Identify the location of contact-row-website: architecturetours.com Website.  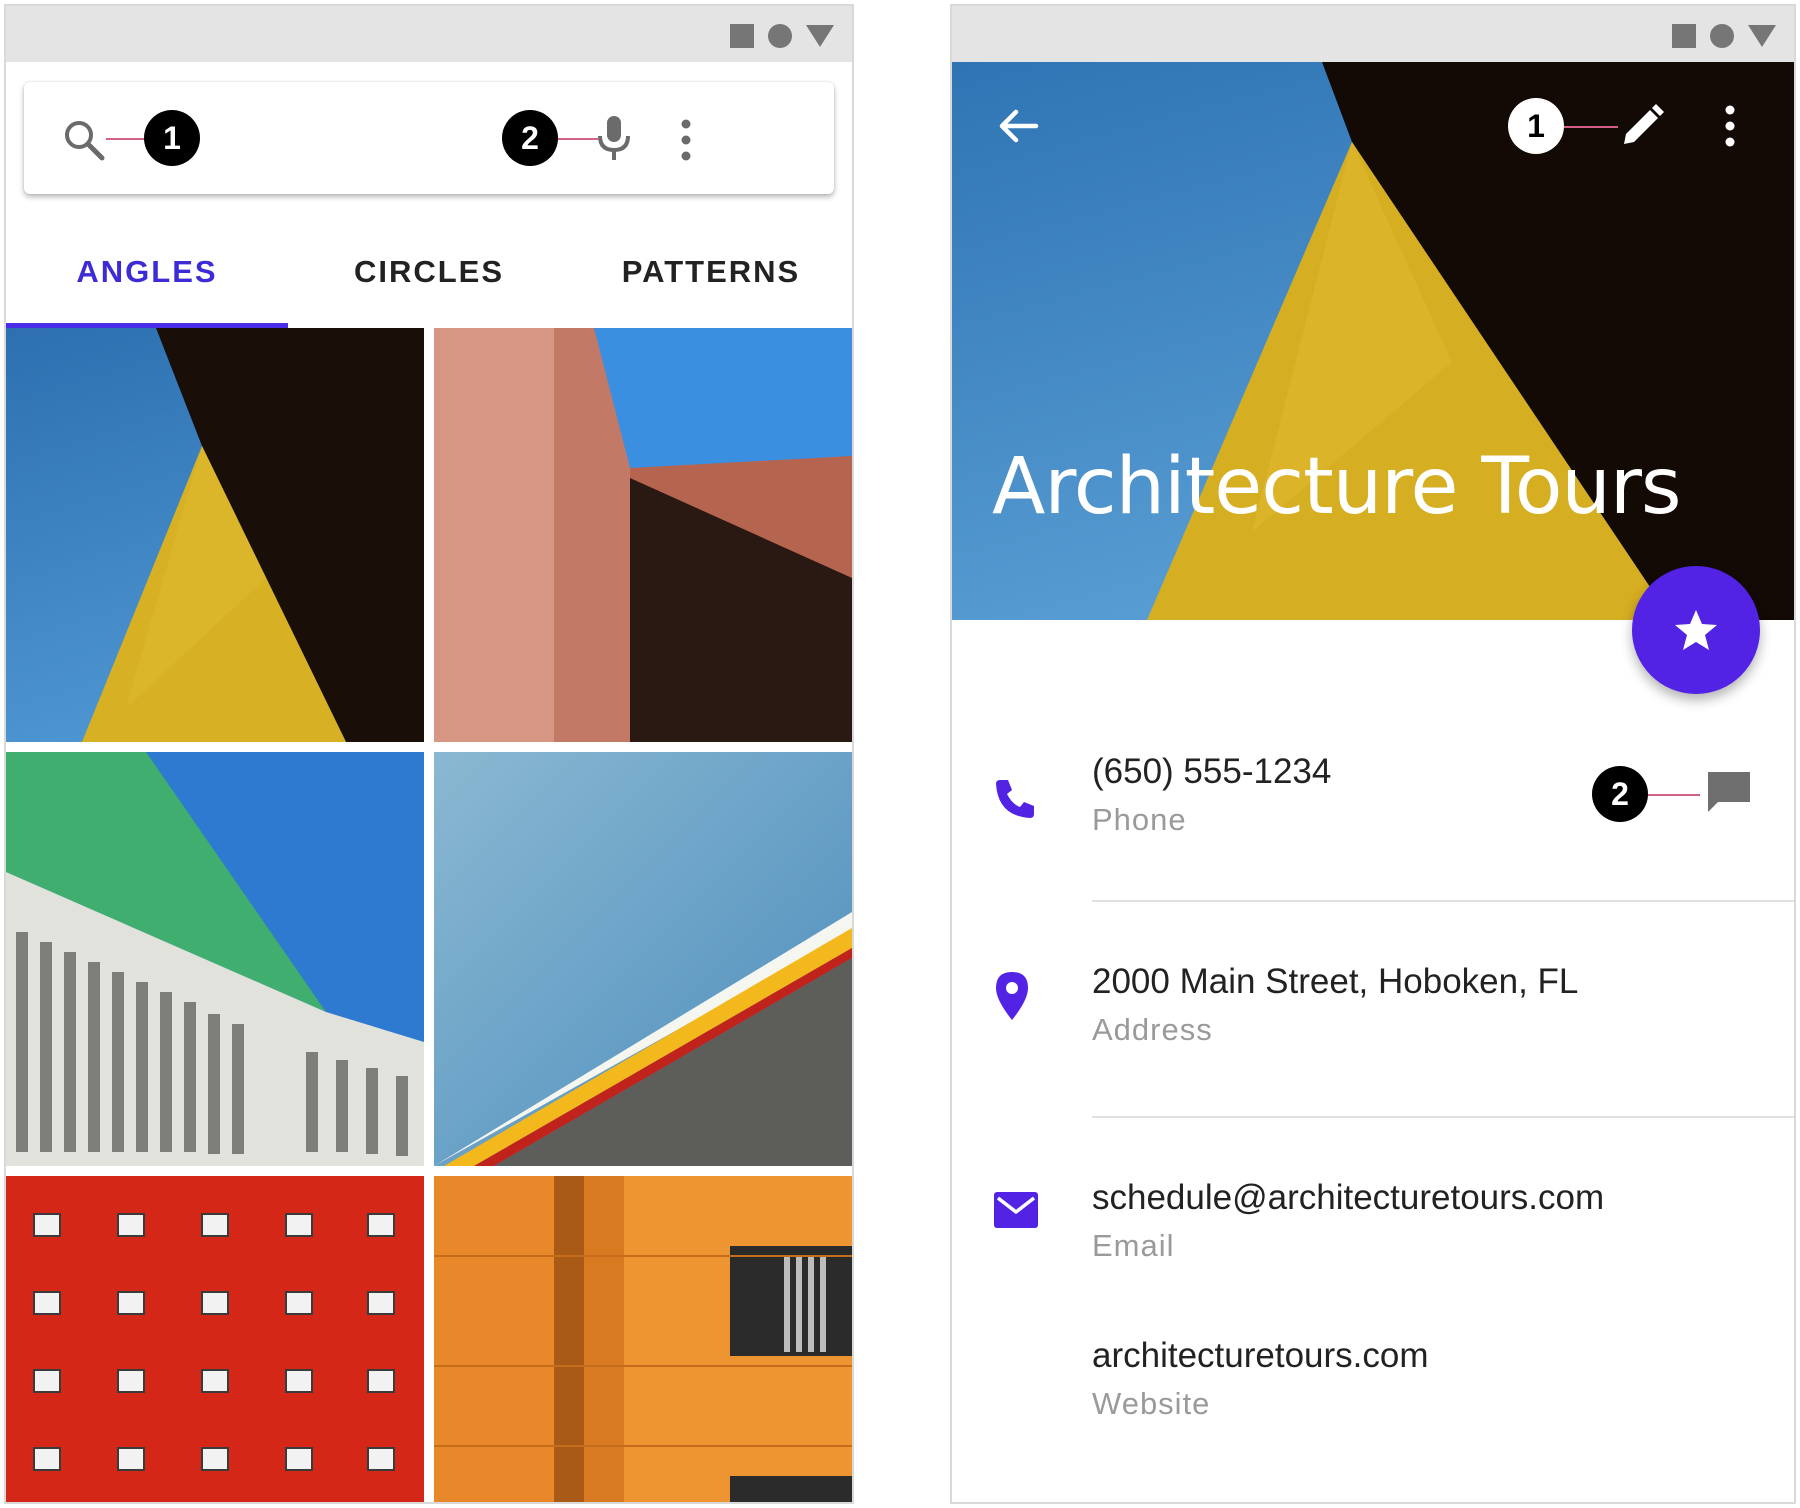
(1373, 1391).